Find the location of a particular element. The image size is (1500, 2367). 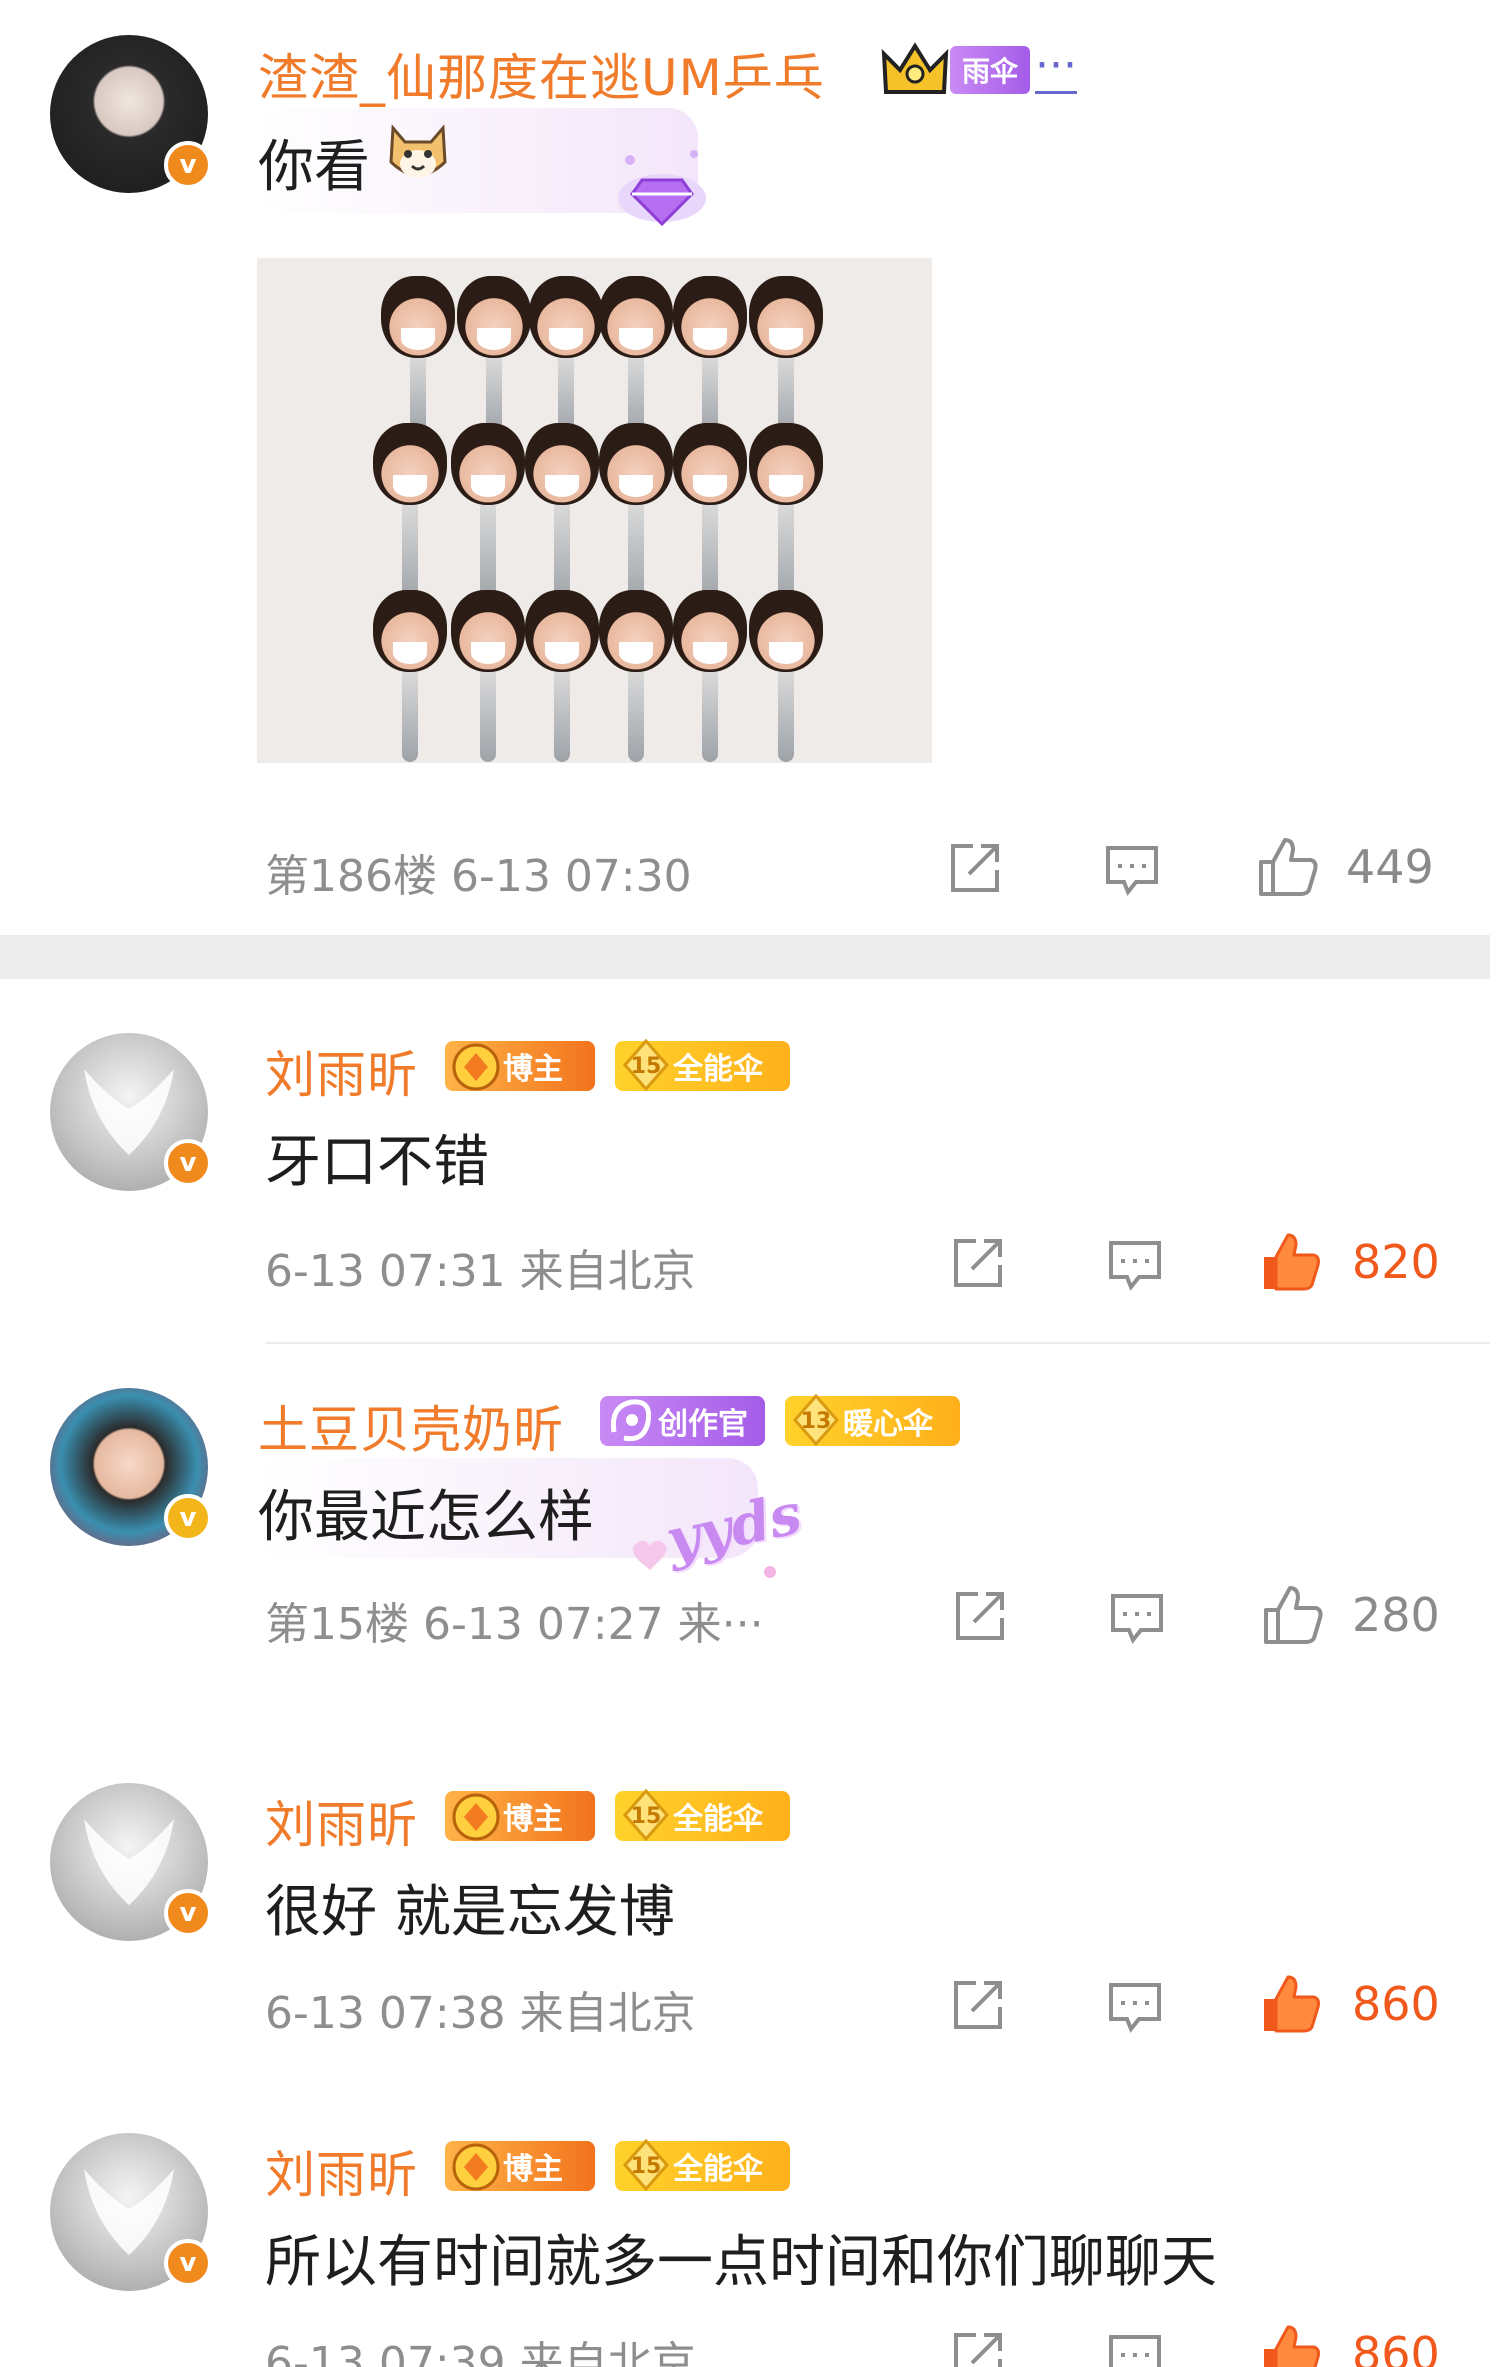

comment-floor-time: 第15楼 6-13 07:27 来··· is located at coordinates (514, 1624).